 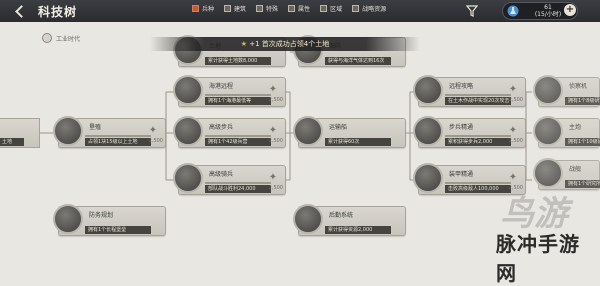 I want to click on tech-card: 防务规划 拥有1个长程堡垒, so click(x=109, y=220).